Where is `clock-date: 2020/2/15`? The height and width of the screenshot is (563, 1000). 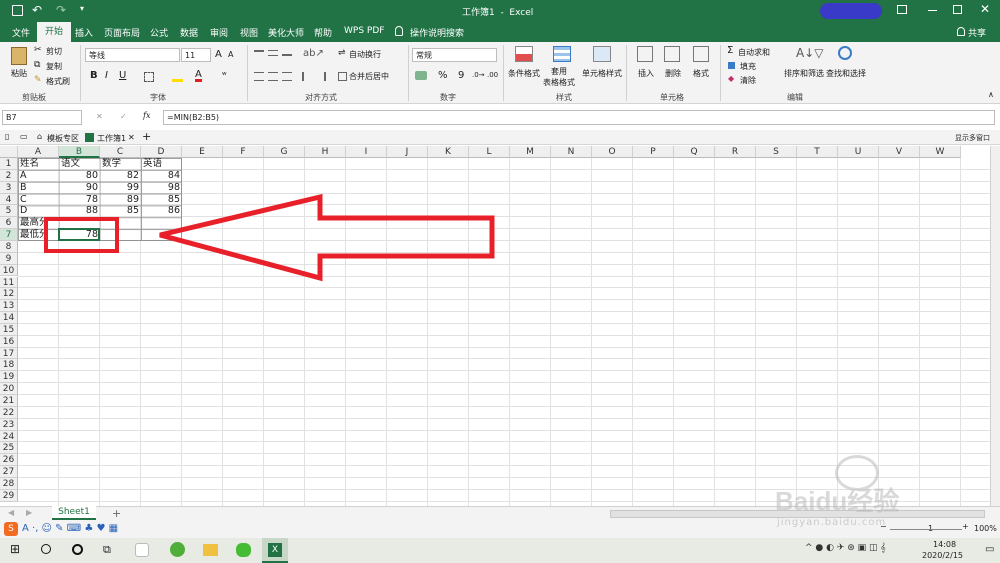
clock-date: 2020/2/15 is located at coordinates (942, 555).